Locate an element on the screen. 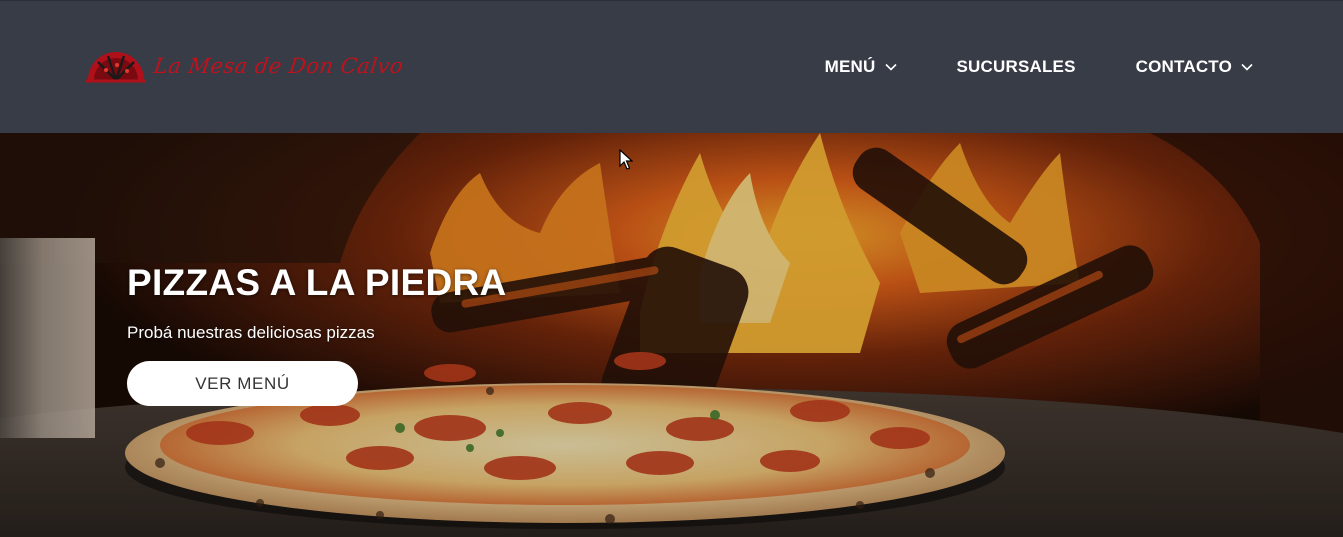 The height and width of the screenshot is (537, 1343). nav-item-menu: MENÚ is located at coordinates (861, 67).